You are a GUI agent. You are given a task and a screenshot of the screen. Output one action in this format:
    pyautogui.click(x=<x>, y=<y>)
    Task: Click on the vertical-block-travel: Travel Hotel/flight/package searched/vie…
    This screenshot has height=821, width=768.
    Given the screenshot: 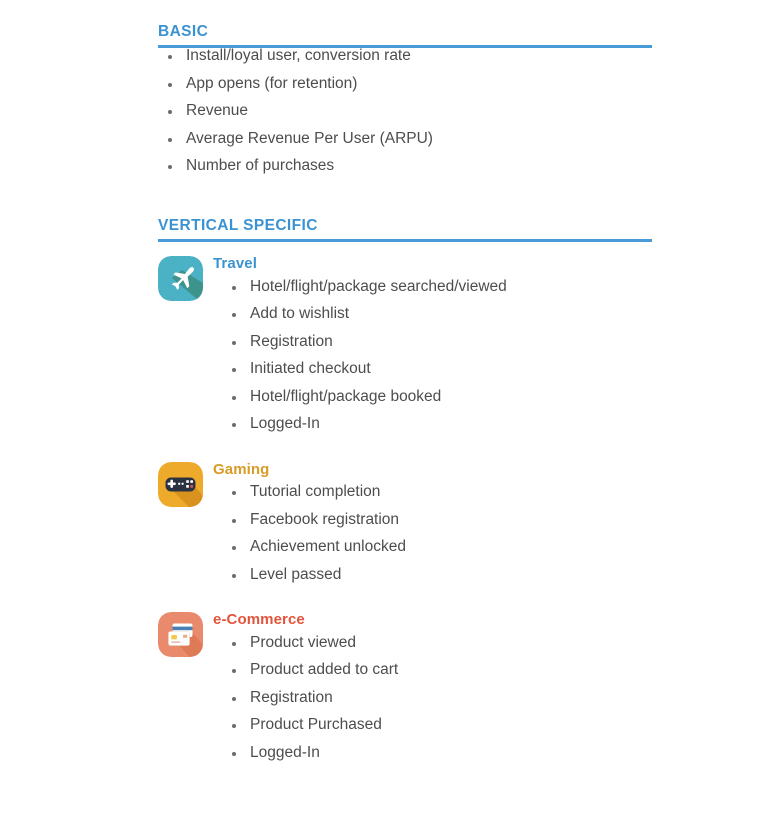 What is the action you would take?
    pyautogui.click(x=405, y=344)
    